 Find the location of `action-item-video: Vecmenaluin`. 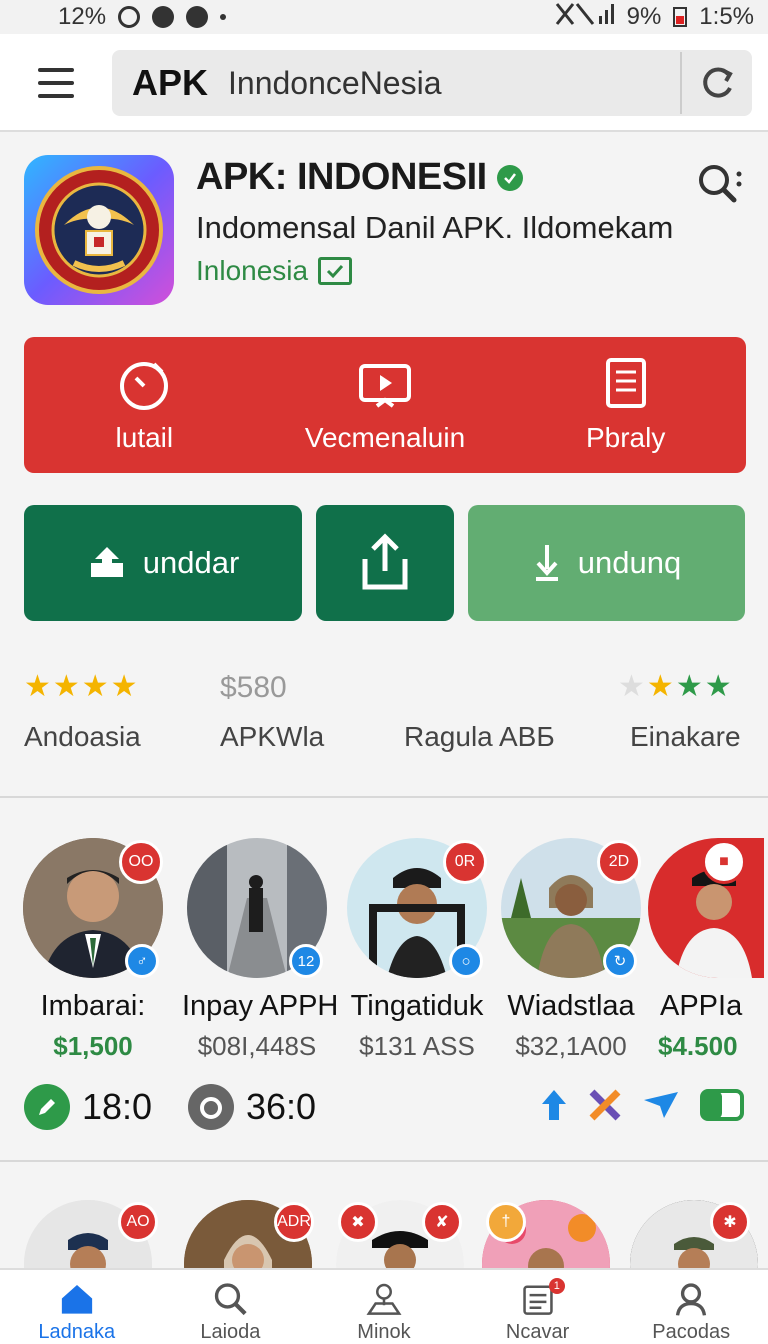

action-item-video: Vecmenaluin is located at coordinates (385, 405).